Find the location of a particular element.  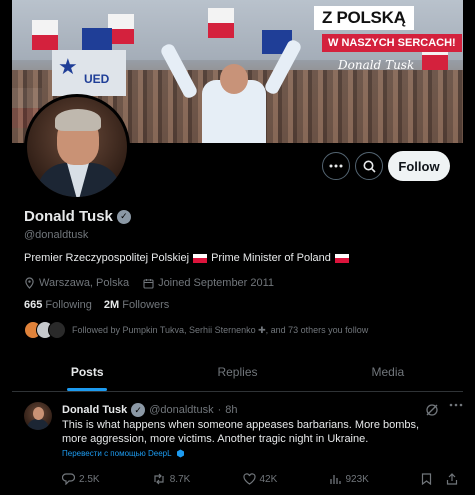

joined-text: Joined September 2011 is located at coordinates (216, 283).